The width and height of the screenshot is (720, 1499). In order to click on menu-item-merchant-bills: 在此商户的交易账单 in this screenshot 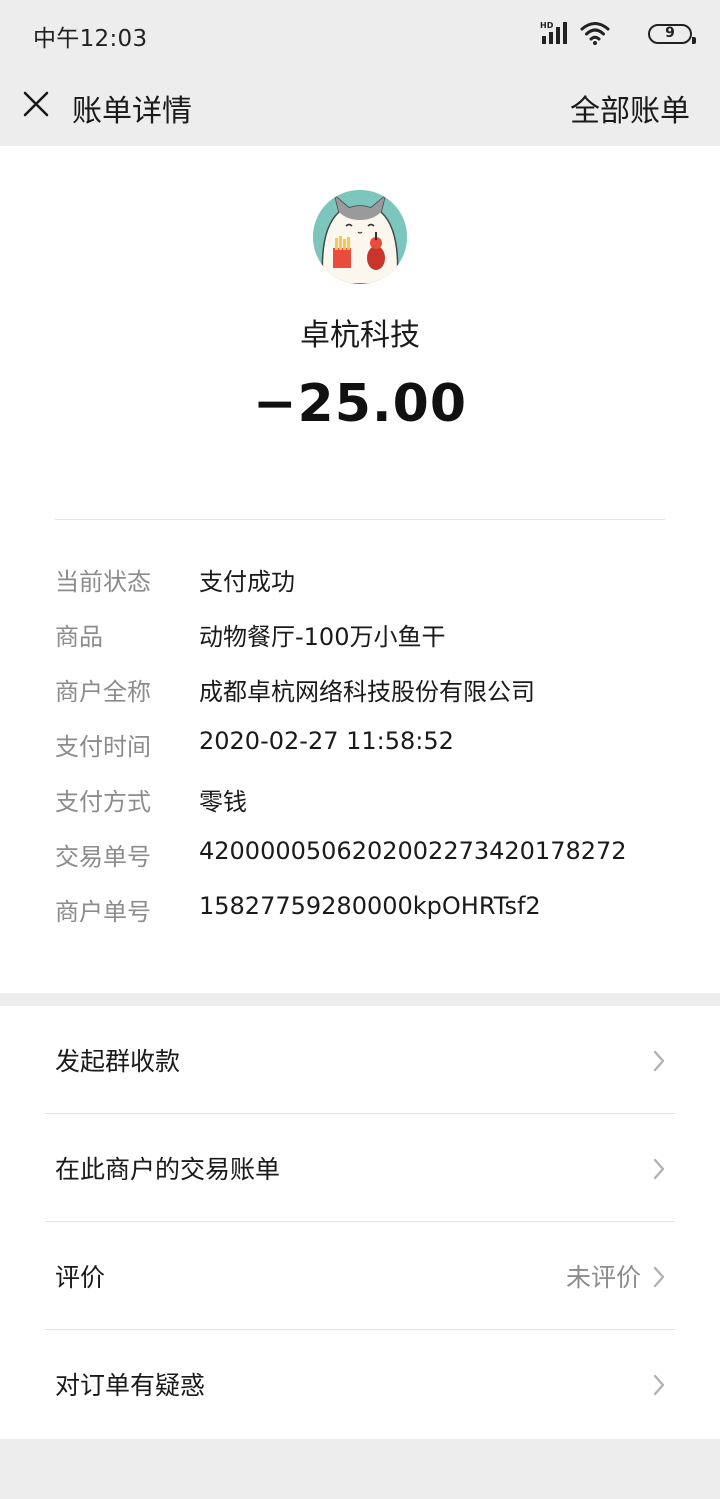, I will do `click(360, 1168)`.